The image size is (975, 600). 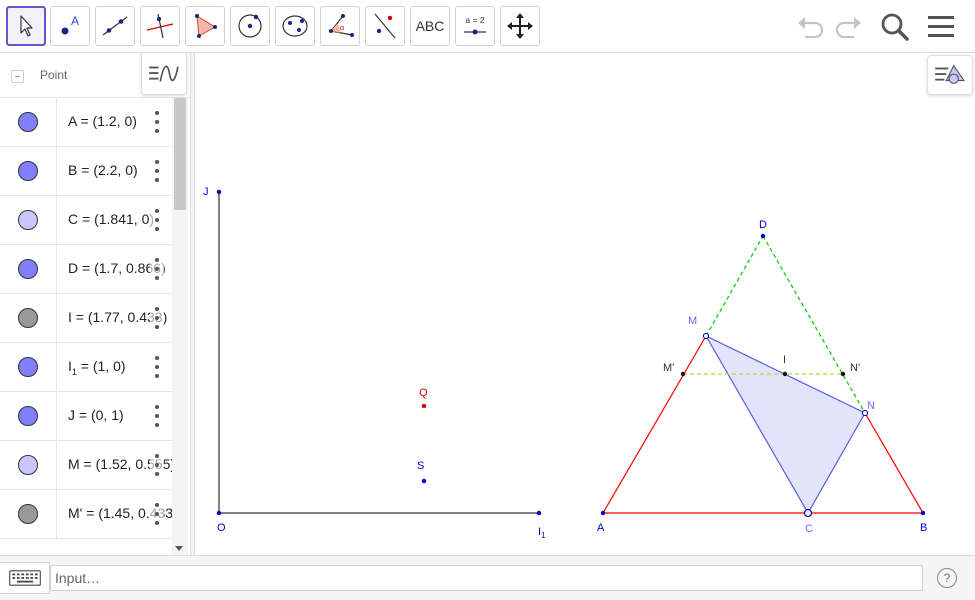 What do you see at coordinates (72, 121) in the screenshot?
I see `object-name: A` at bounding box center [72, 121].